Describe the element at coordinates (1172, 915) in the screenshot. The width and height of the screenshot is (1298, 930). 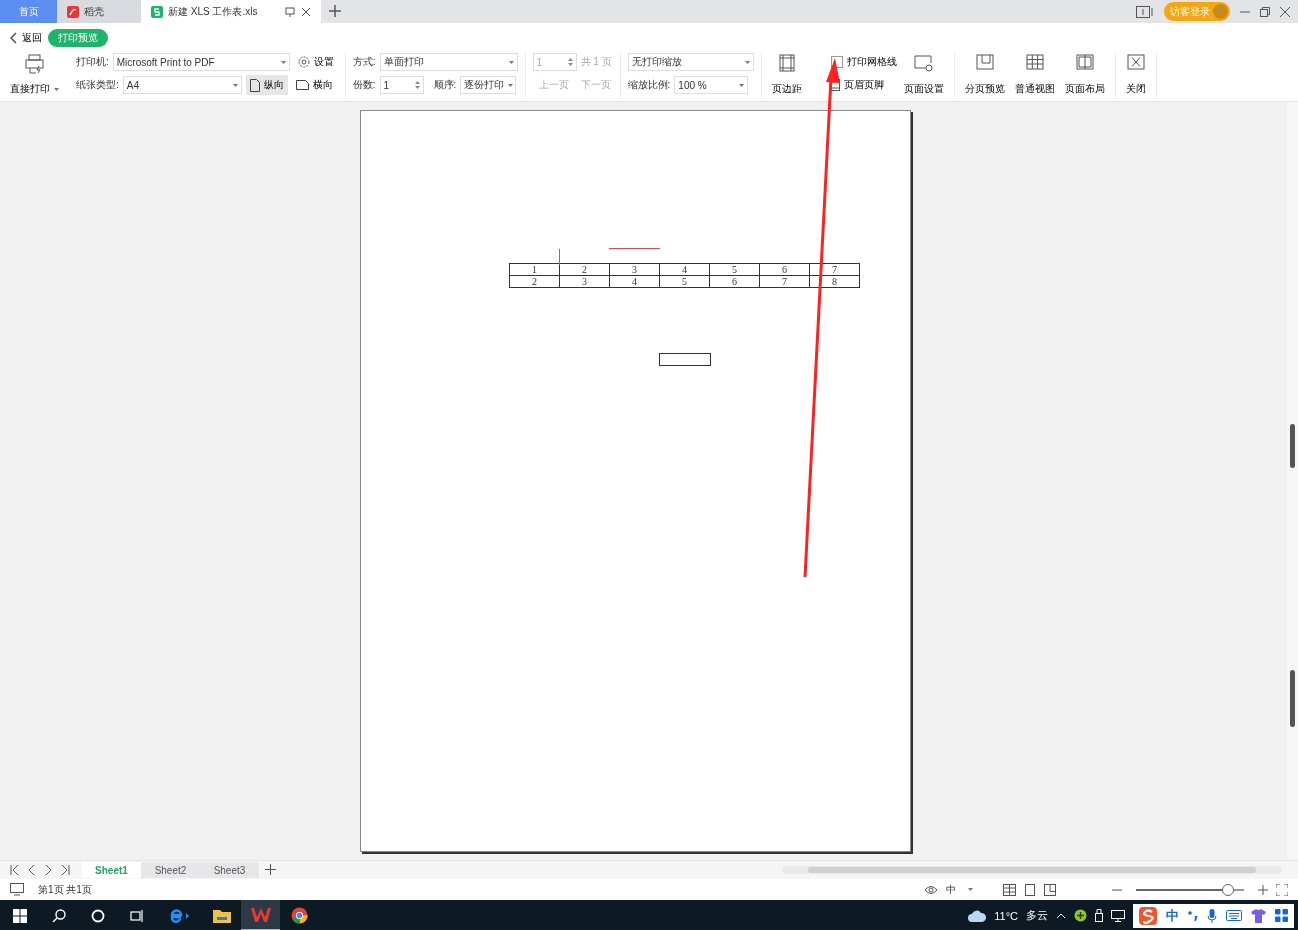
I see `ime-mode: 中` at that location.